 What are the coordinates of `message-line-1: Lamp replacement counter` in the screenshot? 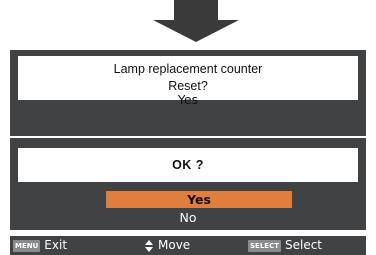 It's located at (188, 69).